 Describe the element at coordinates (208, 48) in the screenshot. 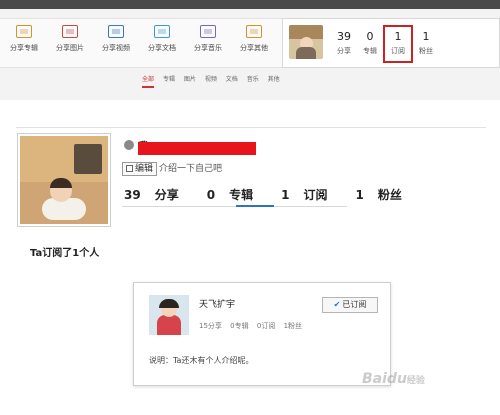

I see `share-music-label: 分享音乐` at that location.